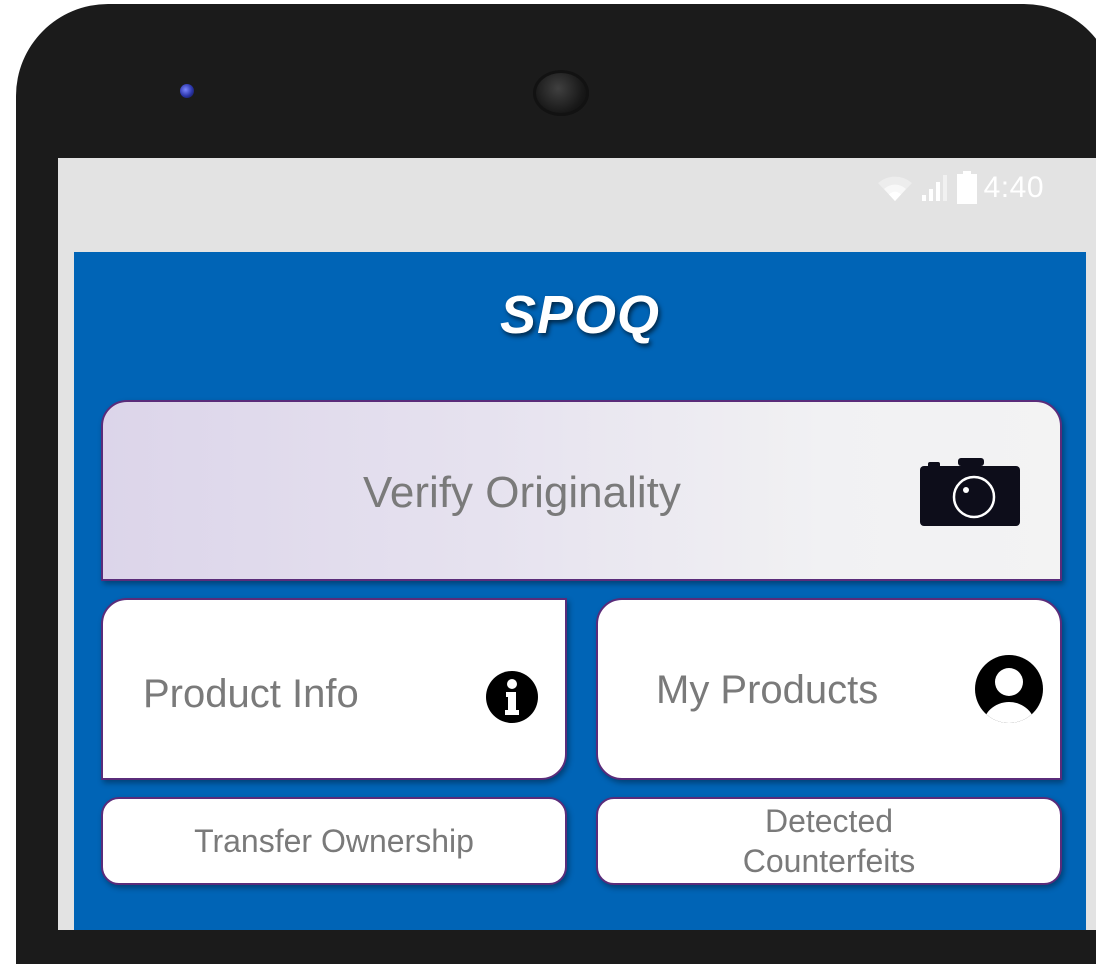 The height and width of the screenshot is (964, 1096). I want to click on product-info-button: Product Info, so click(334, 689).